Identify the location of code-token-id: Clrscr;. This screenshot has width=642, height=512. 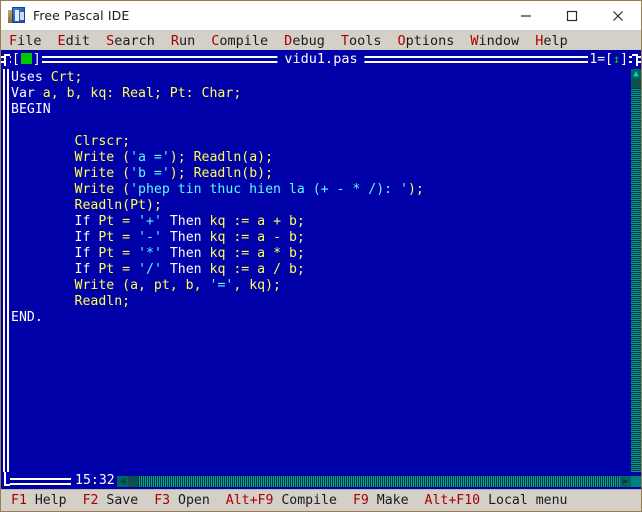
(71, 141).